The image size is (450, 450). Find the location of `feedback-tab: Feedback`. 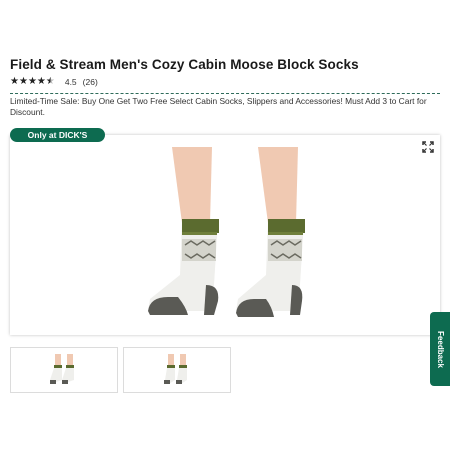

feedback-tab: Feedback is located at coordinates (440, 349).